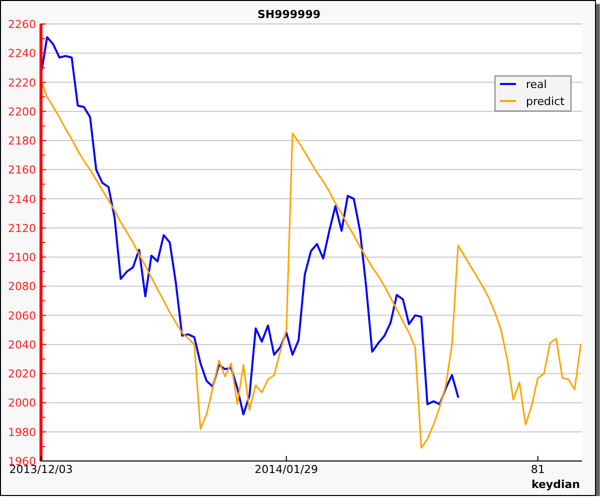 This screenshot has height=500, width=600. I want to click on y-tick-label: 2080, so click(22, 287).